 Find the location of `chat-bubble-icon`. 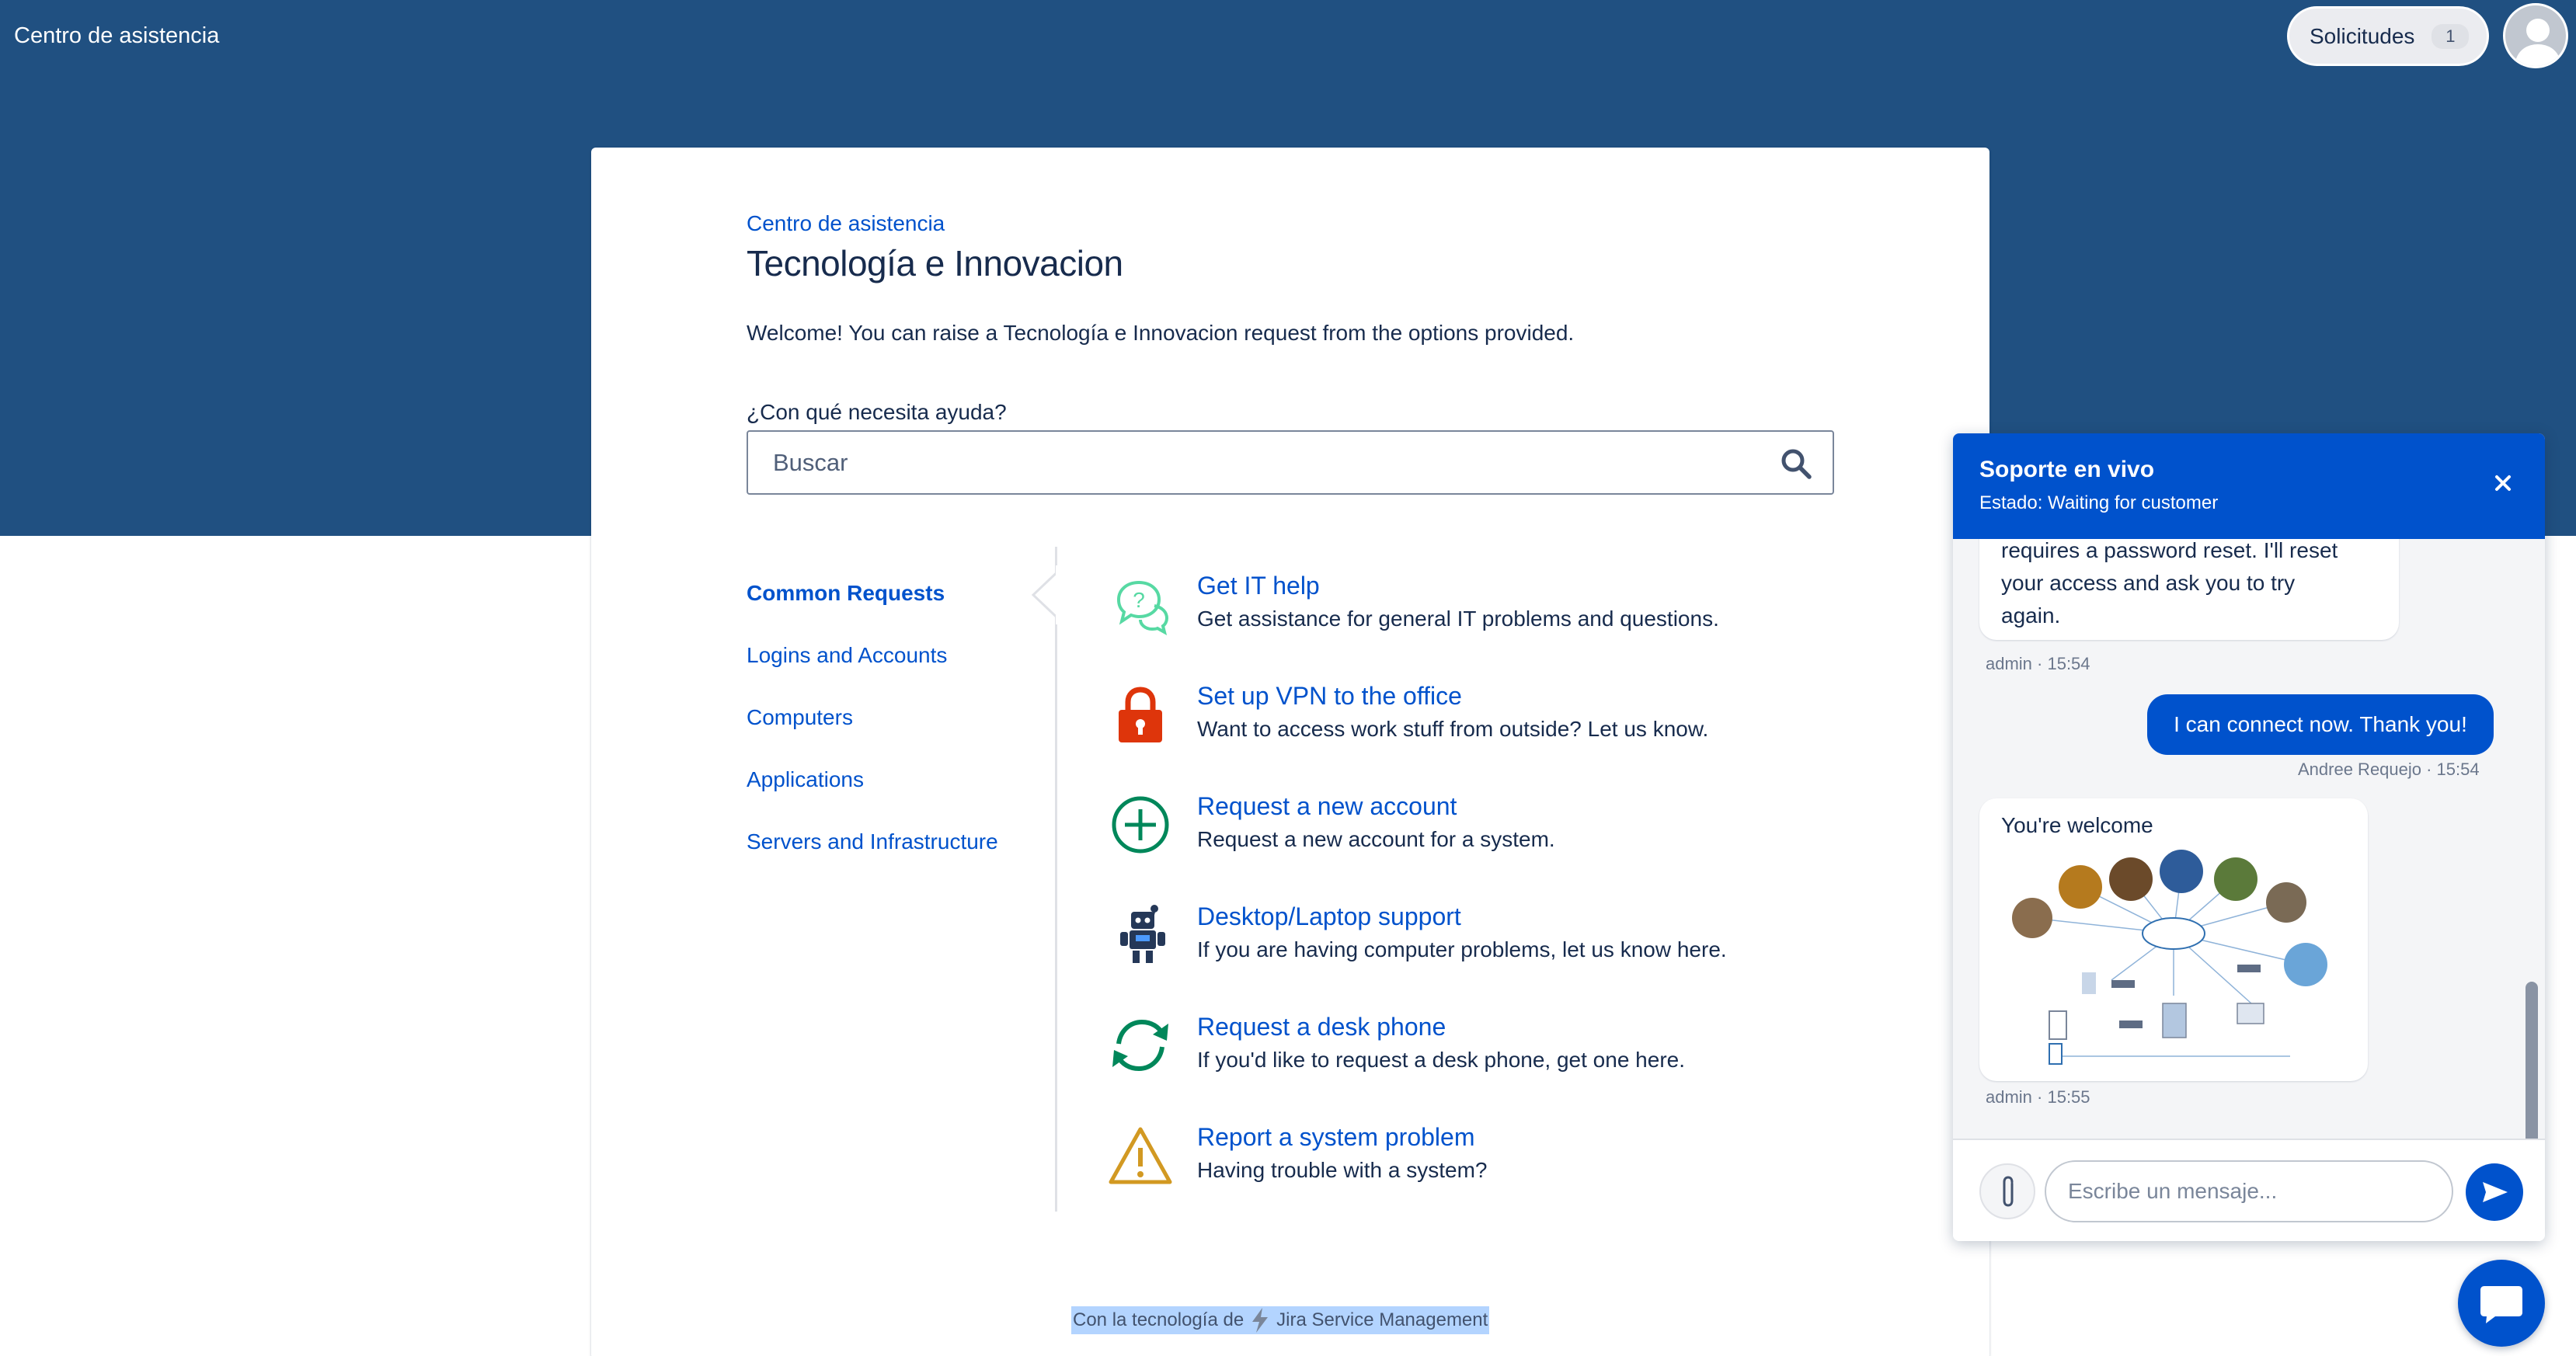

chat-bubble-icon is located at coordinates (2501, 1304).